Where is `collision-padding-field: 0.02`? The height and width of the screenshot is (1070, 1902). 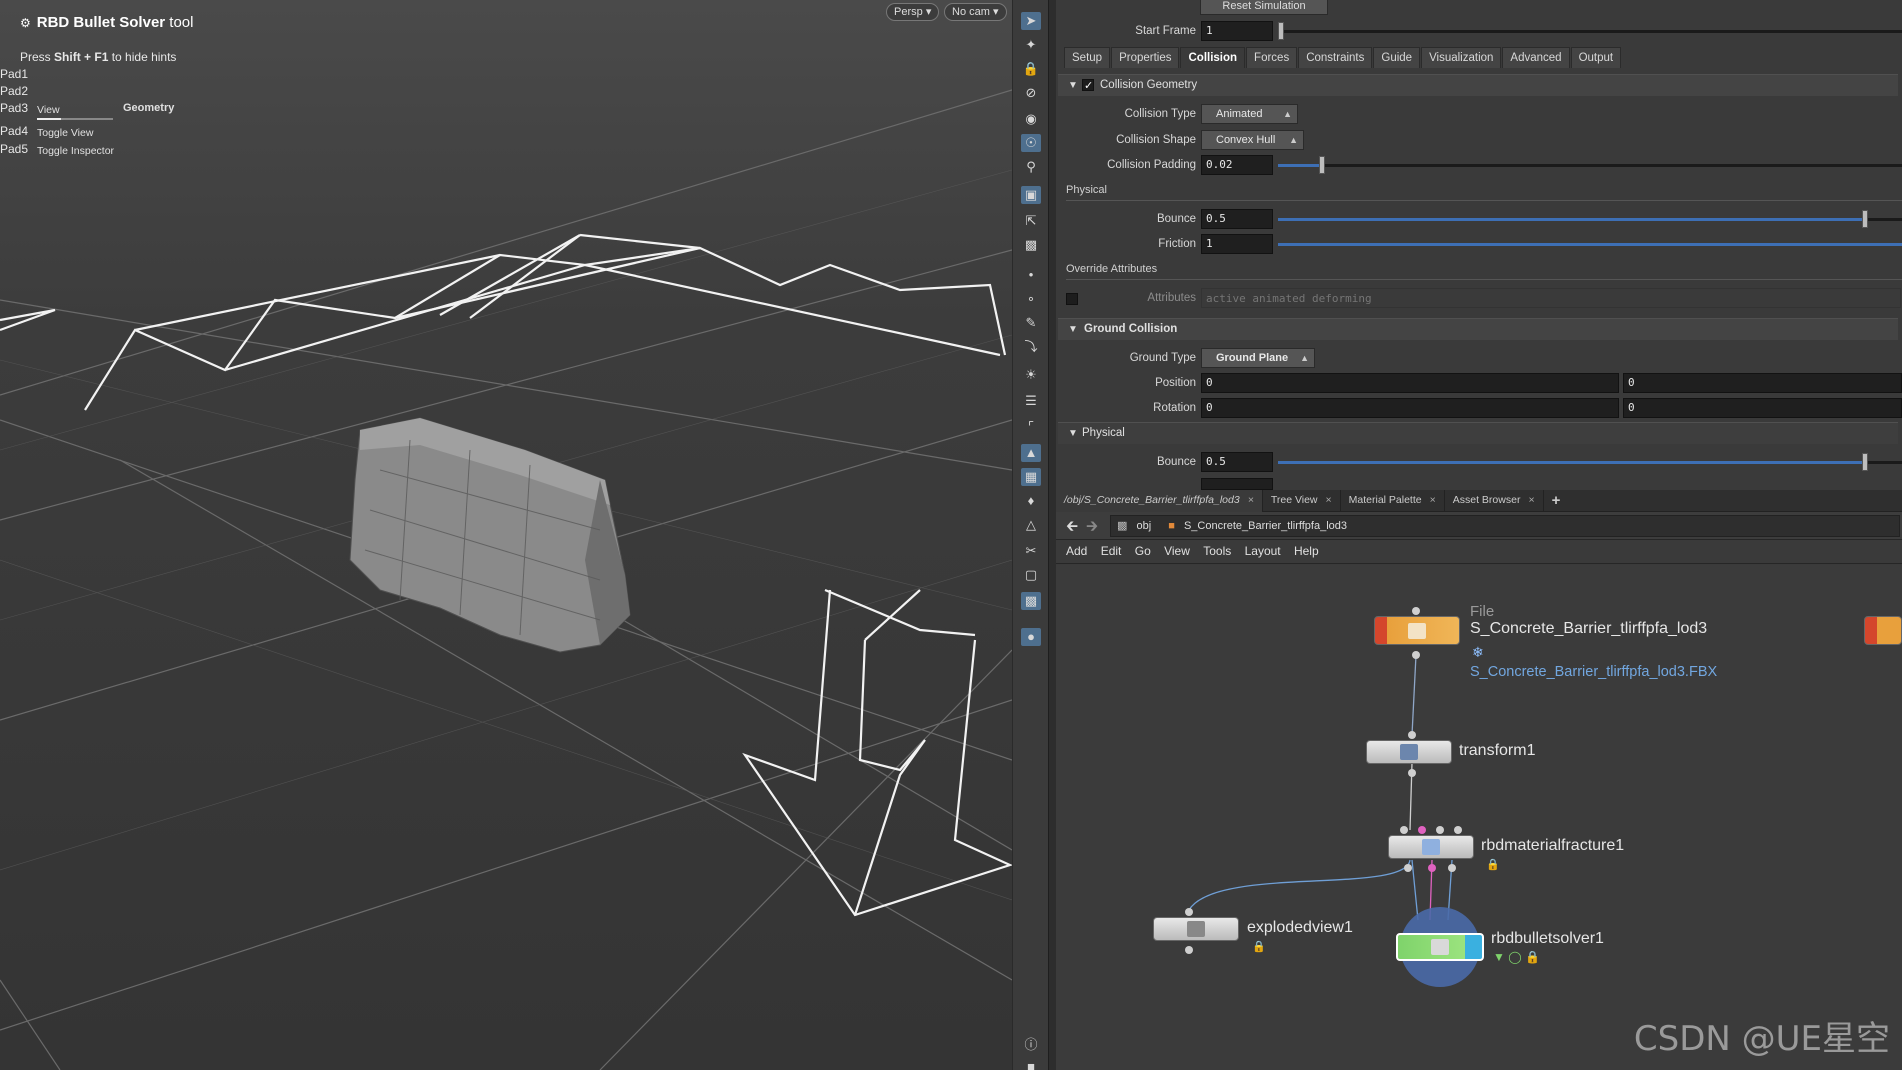 collision-padding-field: 0.02 is located at coordinates (1237, 165).